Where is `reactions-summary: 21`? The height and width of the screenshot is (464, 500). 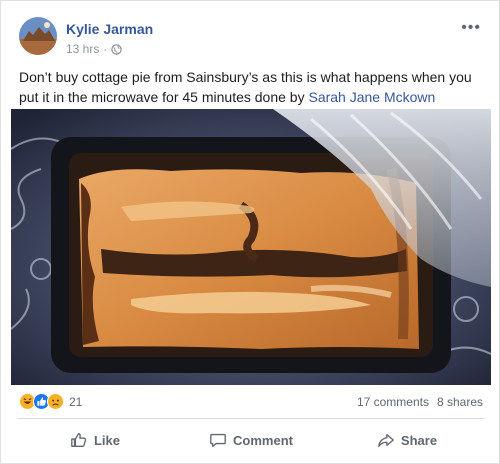 reactions-summary: 21 is located at coordinates (50, 401).